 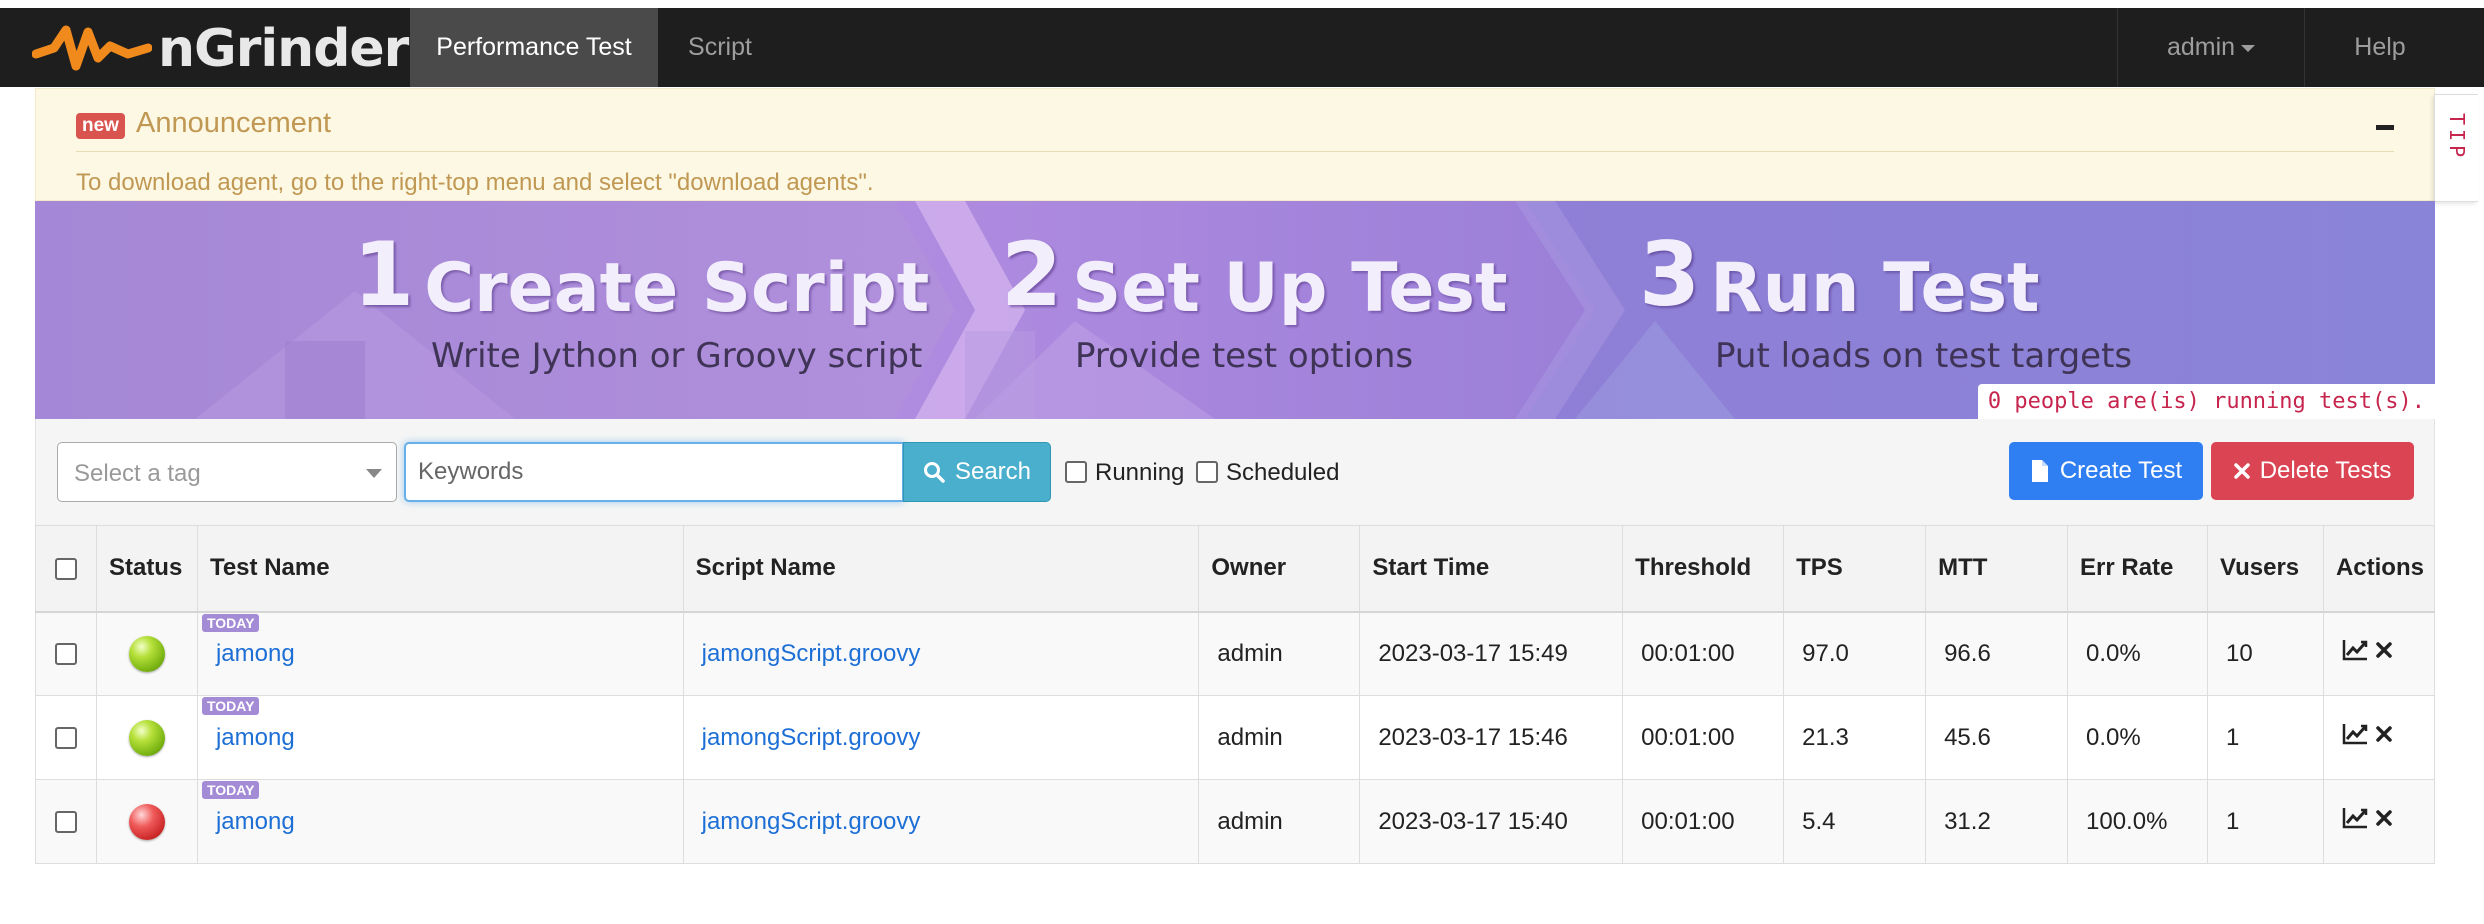 What do you see at coordinates (654, 472) in the screenshot?
I see `keyword-search-input` at bounding box center [654, 472].